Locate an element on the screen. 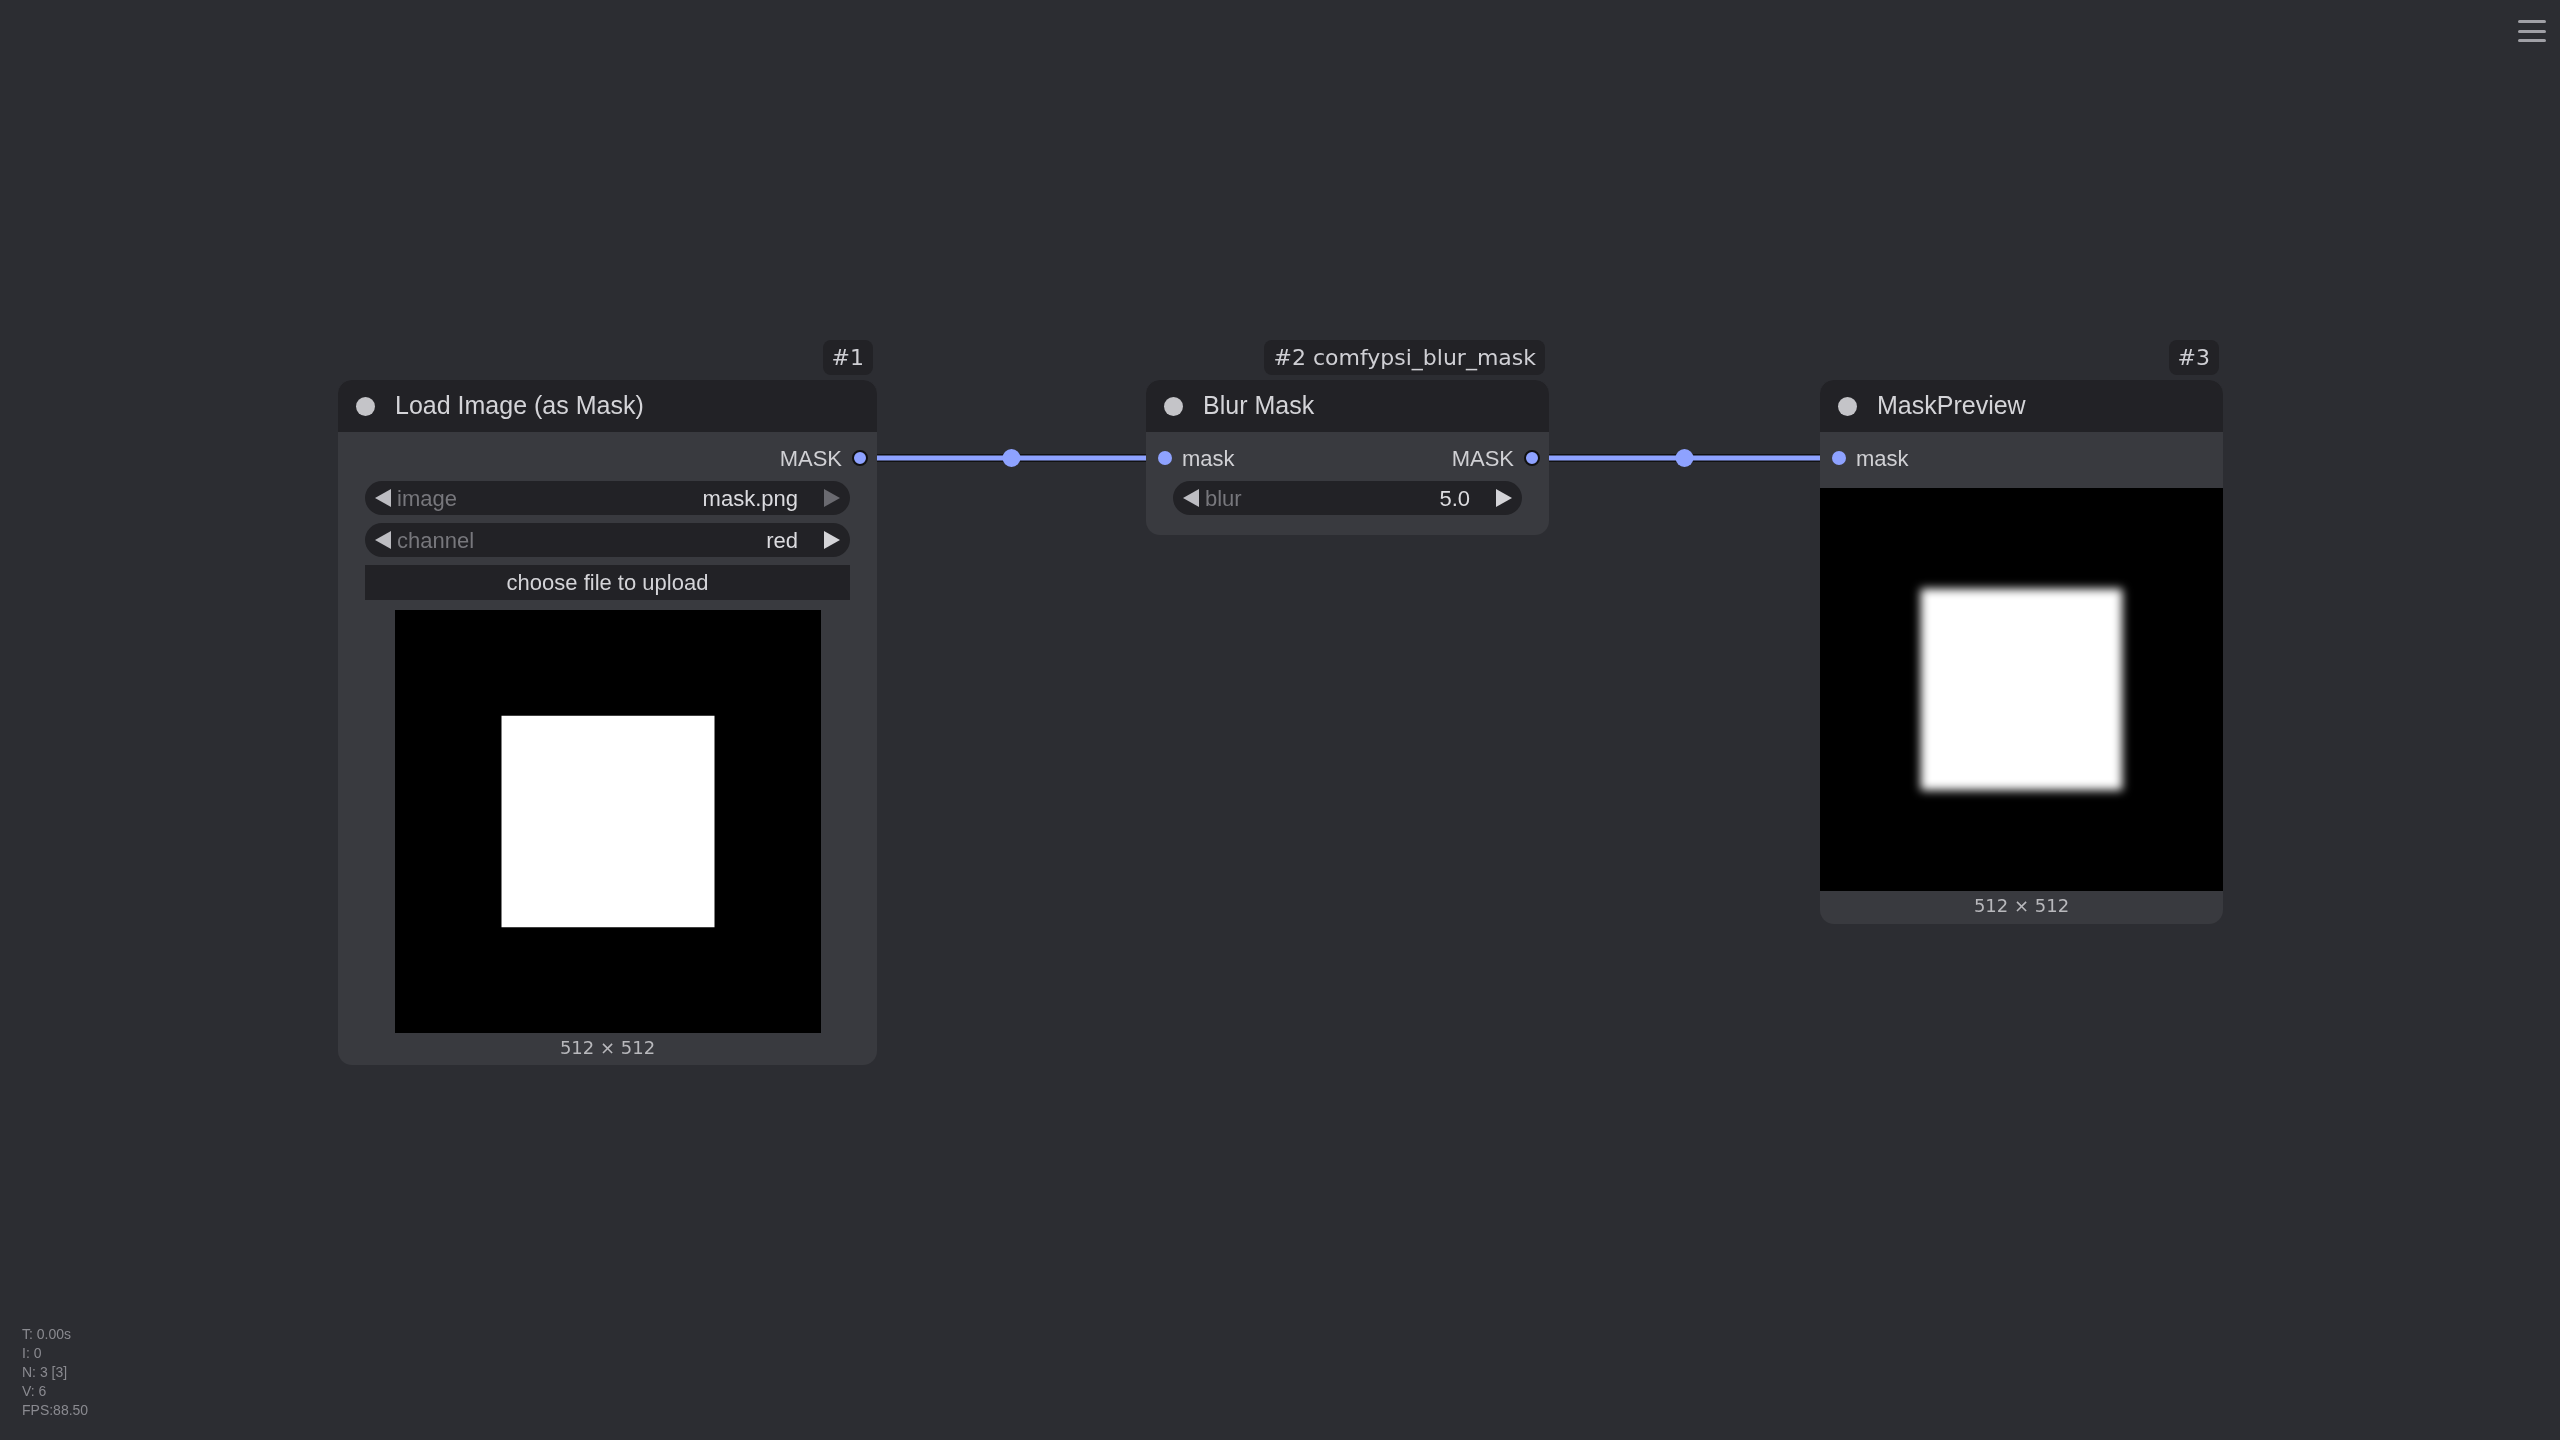  dropdown-widget: channel red is located at coordinates (607, 540).